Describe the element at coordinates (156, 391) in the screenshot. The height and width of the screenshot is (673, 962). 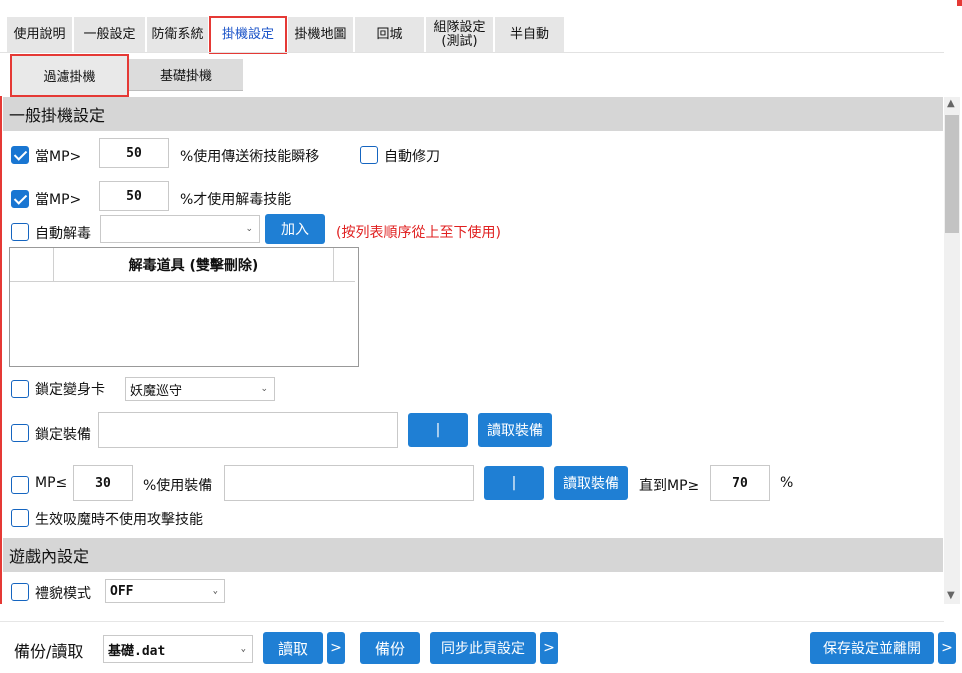
I see `lock-poly-select-value: 妖魔巡守` at that location.